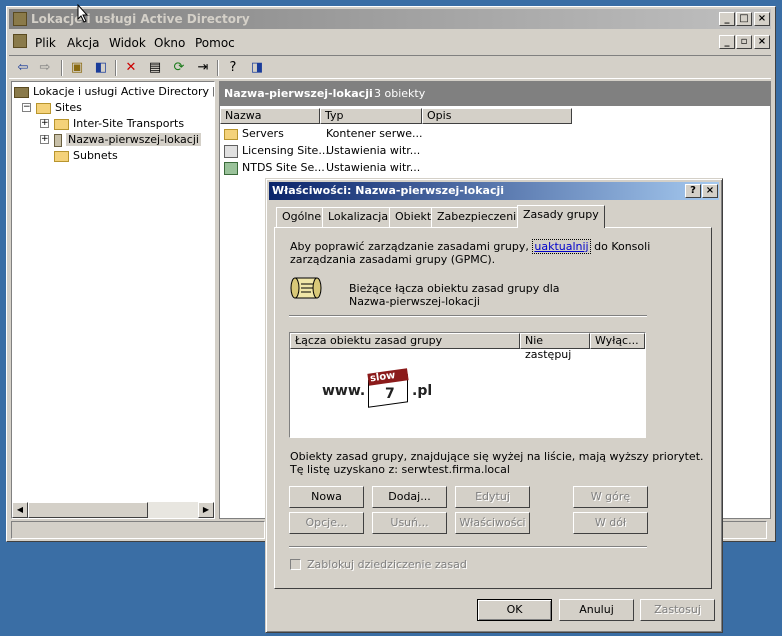 Image resolution: width=782 pixels, height=636 pixels. Describe the element at coordinates (20, 510) in the screenshot. I see `scroll-left-button: ◀` at that location.